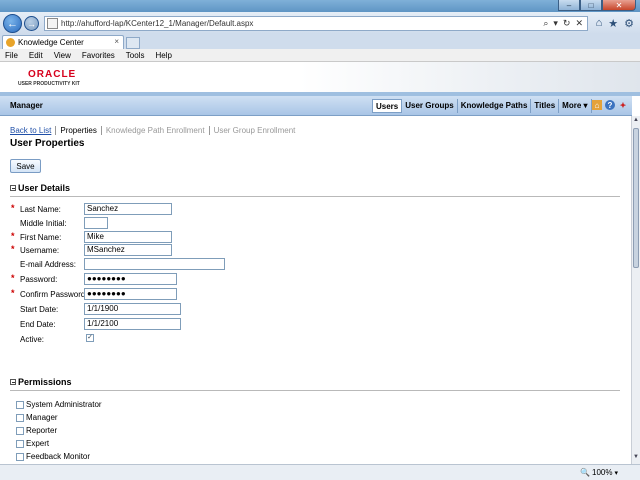  I want to click on zoom-dropdown-icon: ▾, so click(616, 473).